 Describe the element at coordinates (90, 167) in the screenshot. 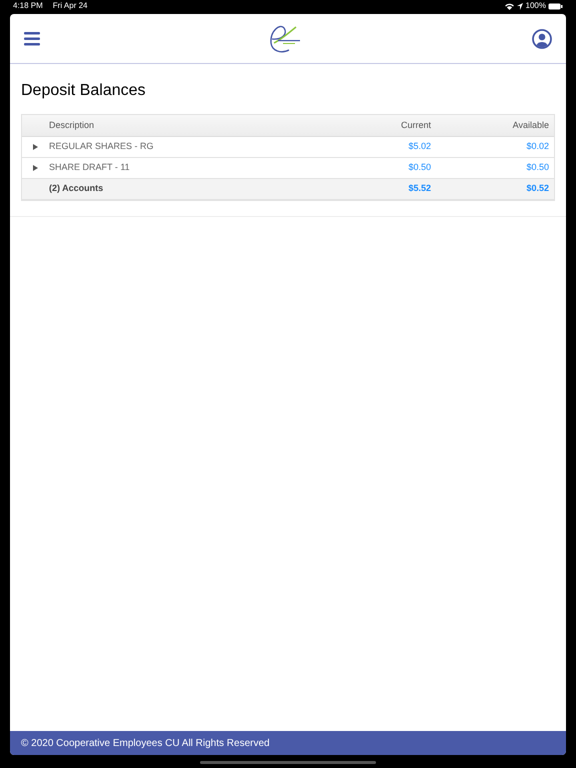

I see `account-description: SHARE DRAFT - 11` at that location.